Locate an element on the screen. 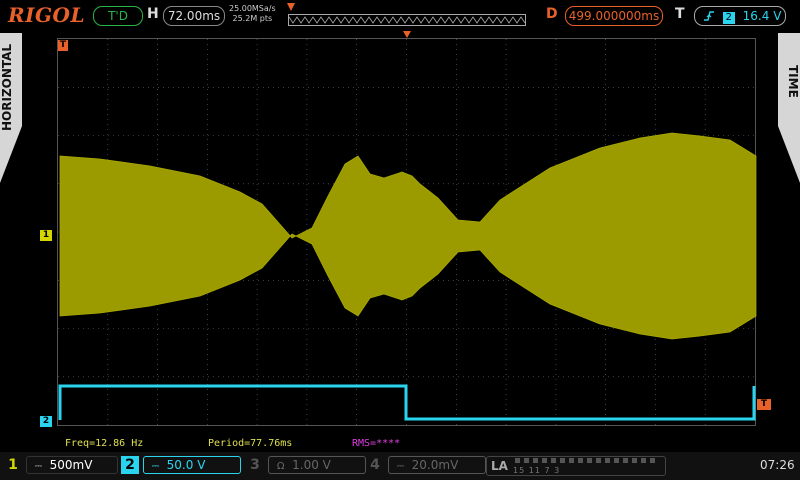 The width and height of the screenshot is (800, 480). channel-3-scale: 1.00 V is located at coordinates (311, 465).